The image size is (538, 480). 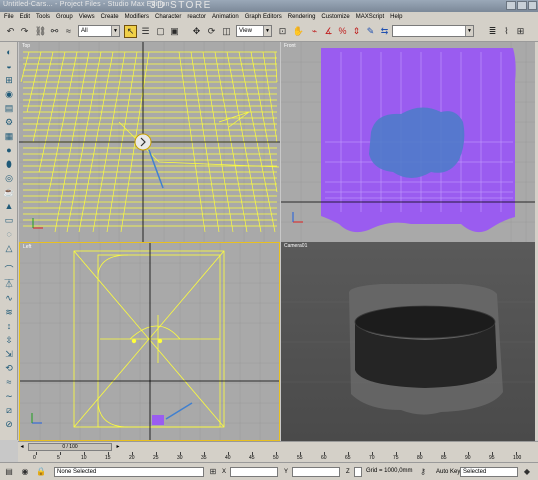 What do you see at coordinates (396, 17) in the screenshot?
I see `menu-help: Help` at bounding box center [396, 17].